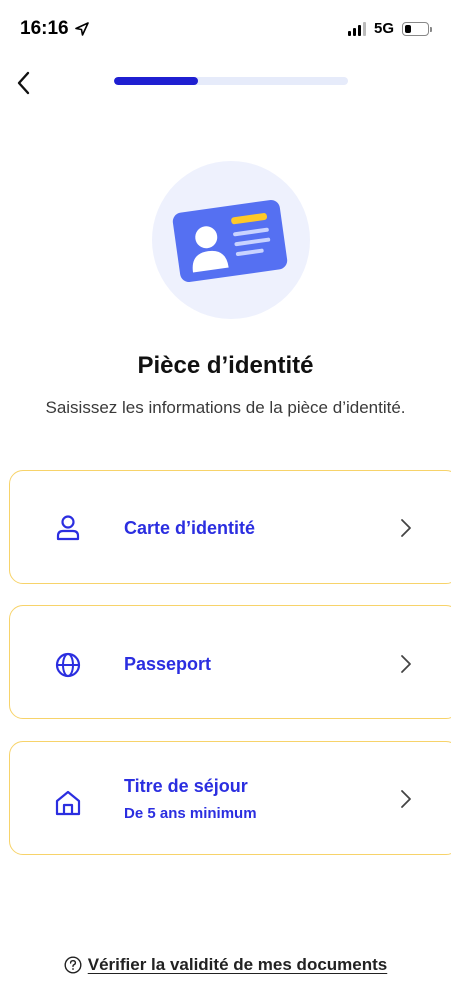 The image size is (451, 992). What do you see at coordinates (44, 28) in the screenshot?
I see `time-text: 16:16` at bounding box center [44, 28].